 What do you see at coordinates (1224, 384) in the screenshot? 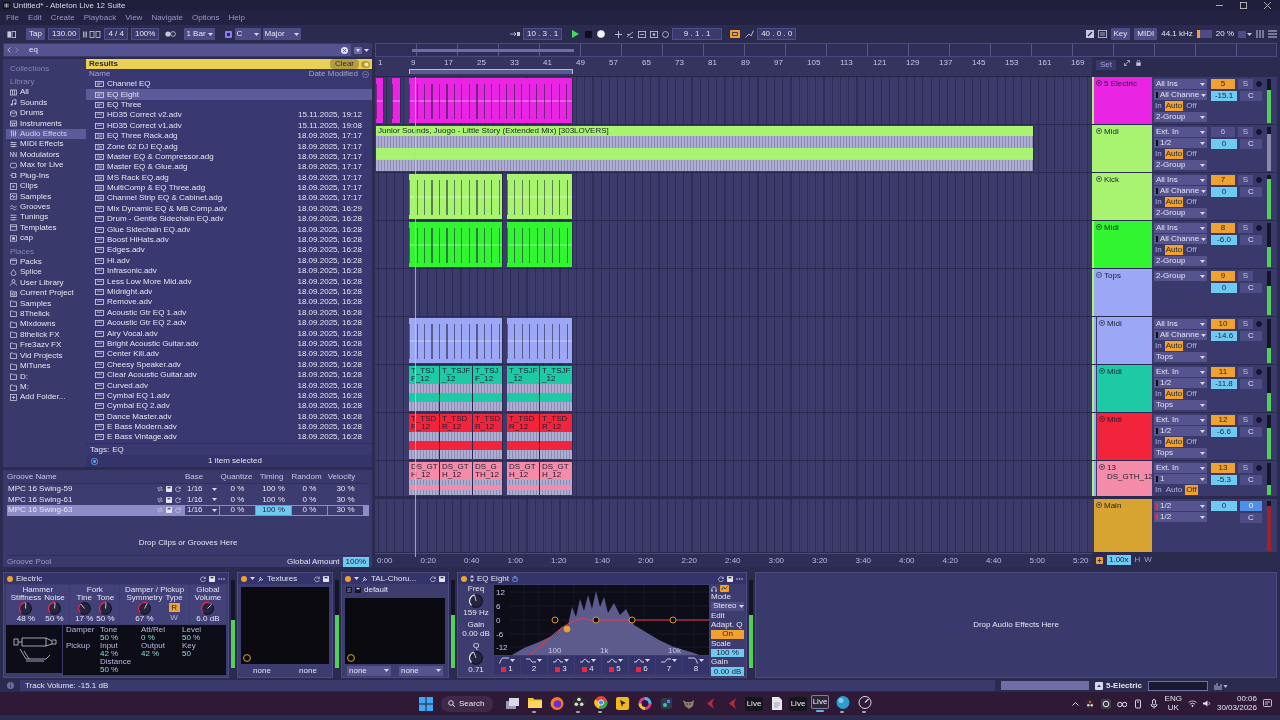
I see `volume-field: -11.8` at bounding box center [1224, 384].